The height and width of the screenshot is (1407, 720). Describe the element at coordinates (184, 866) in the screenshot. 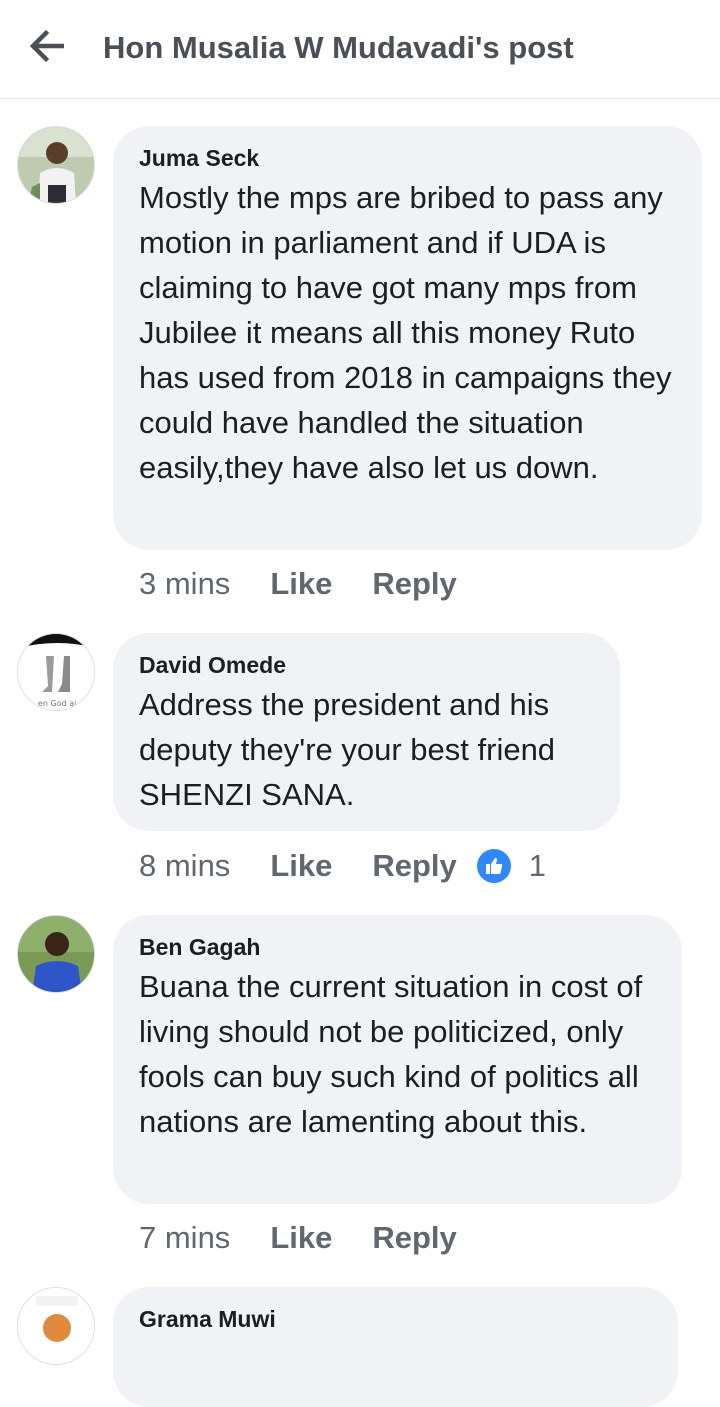

I see `comment-time: 8 mins` at that location.